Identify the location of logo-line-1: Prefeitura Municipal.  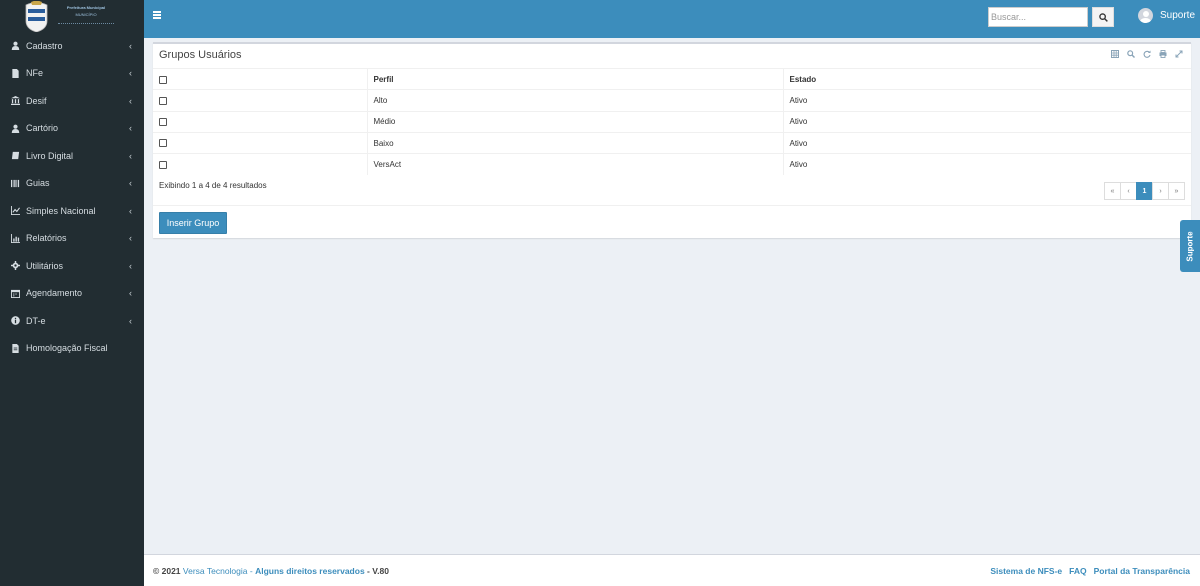
(86, 7).